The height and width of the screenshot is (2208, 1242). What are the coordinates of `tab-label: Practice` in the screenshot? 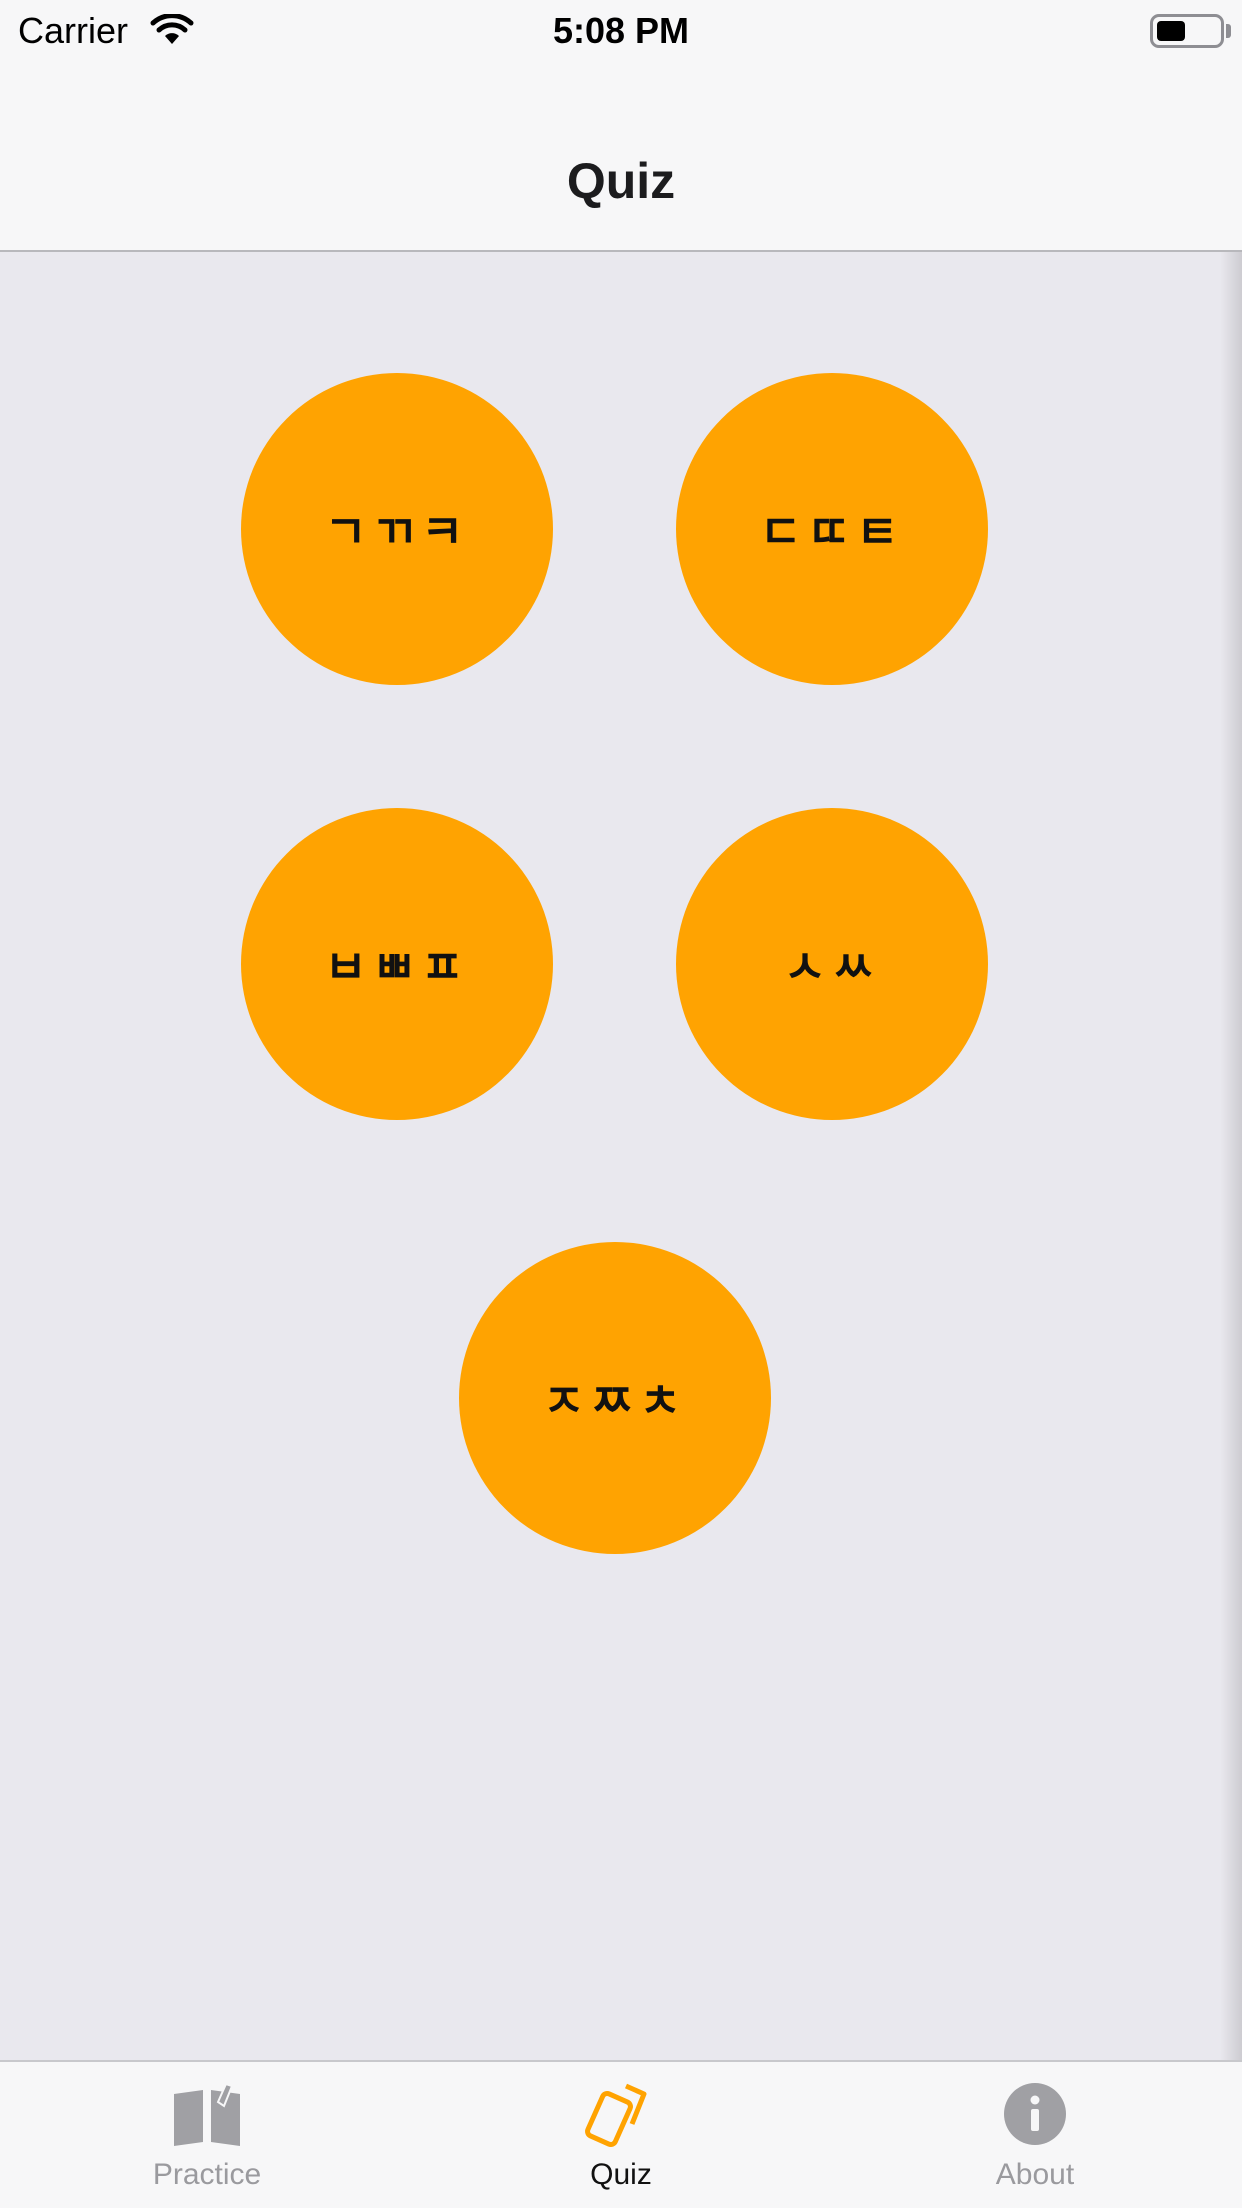 It's located at (207, 2174).